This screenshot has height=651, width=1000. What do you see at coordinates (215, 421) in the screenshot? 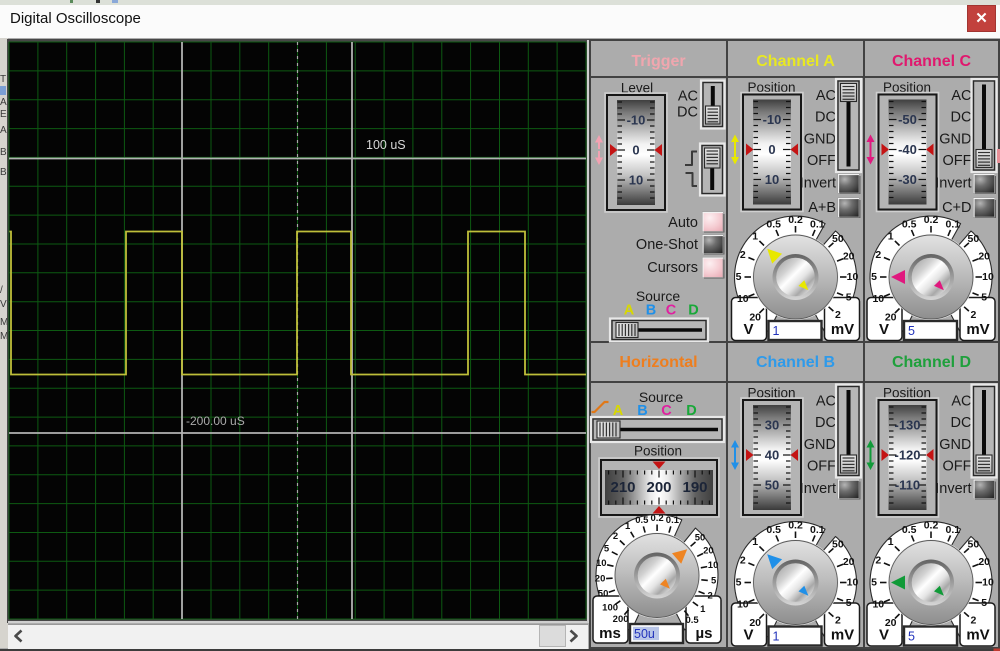
I see `svg-text: -200.00 uS` at bounding box center [215, 421].